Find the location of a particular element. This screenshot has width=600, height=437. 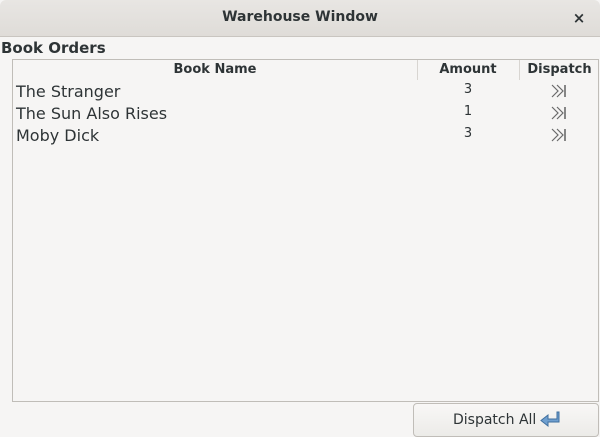

book-name-cell: The Stranger is located at coordinates (68, 91).